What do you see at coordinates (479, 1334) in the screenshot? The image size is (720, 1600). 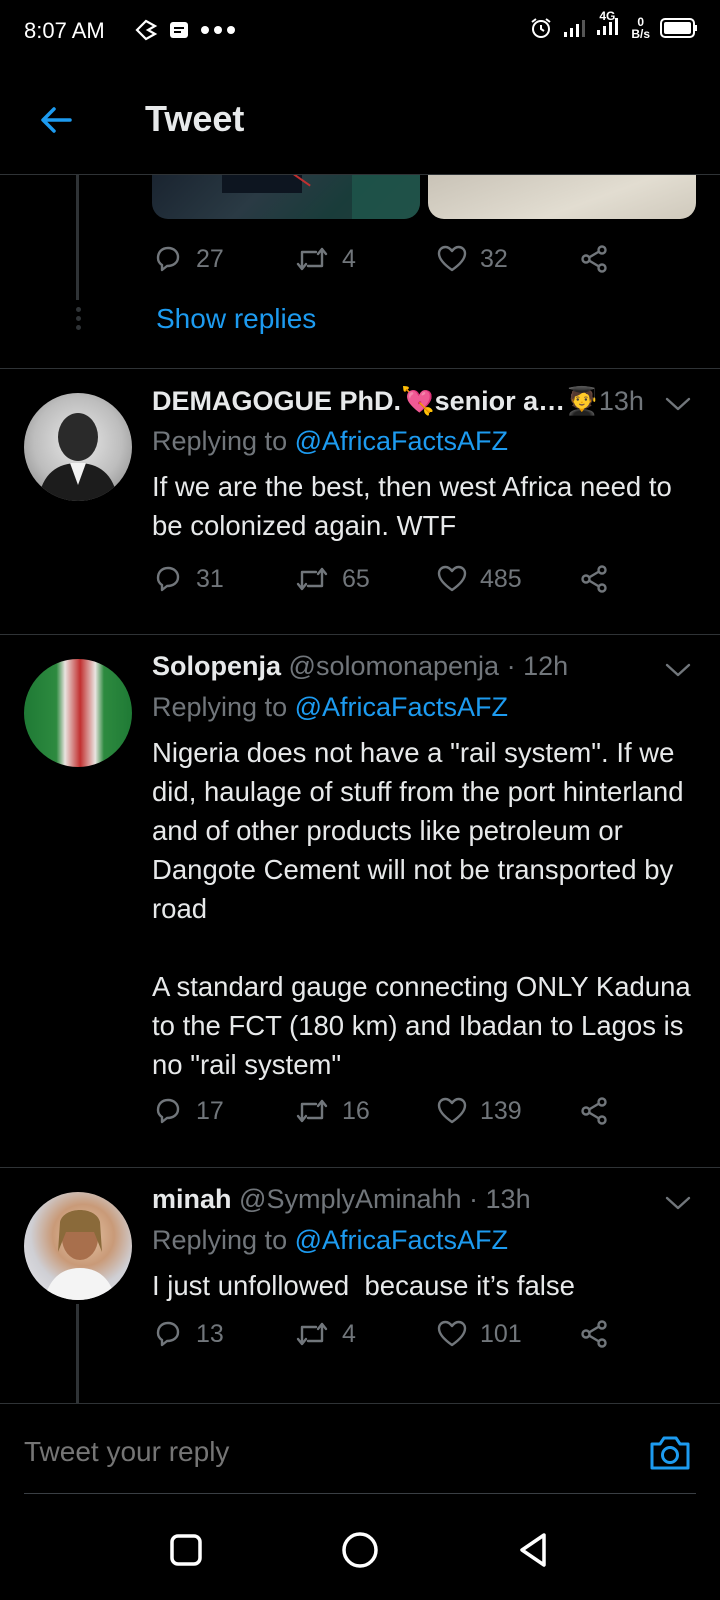 I see `like-button: 101` at bounding box center [479, 1334].